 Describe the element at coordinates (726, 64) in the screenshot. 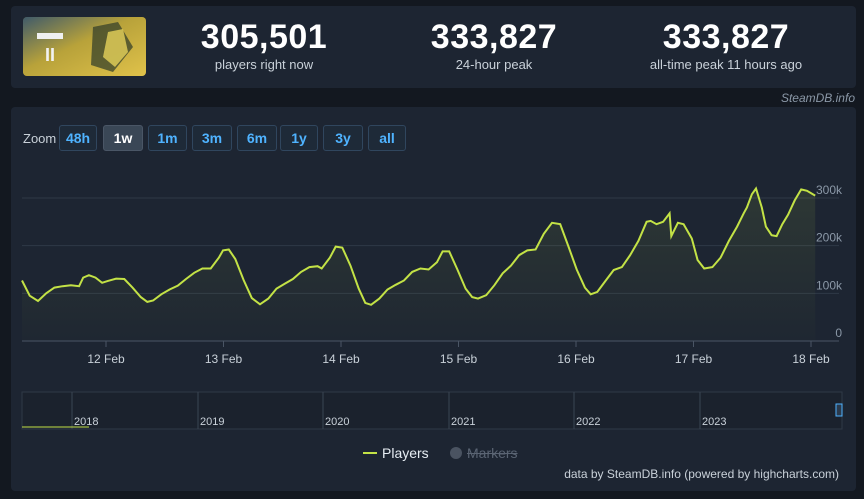

I see `peak-all-label: all-time peak 11 hours ago` at that location.